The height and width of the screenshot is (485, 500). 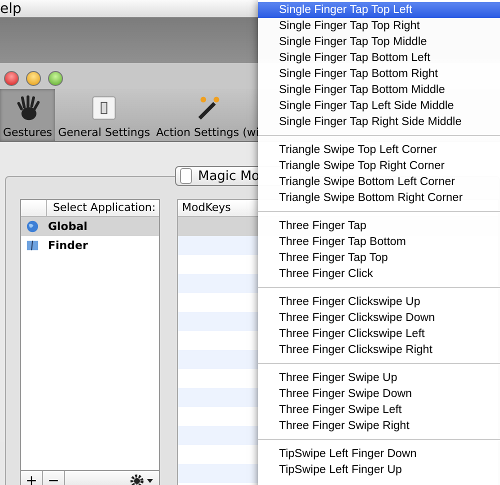 What do you see at coordinates (379, 454) in the screenshot?
I see `menu-item: TipSwipe Left Finger Down` at bounding box center [379, 454].